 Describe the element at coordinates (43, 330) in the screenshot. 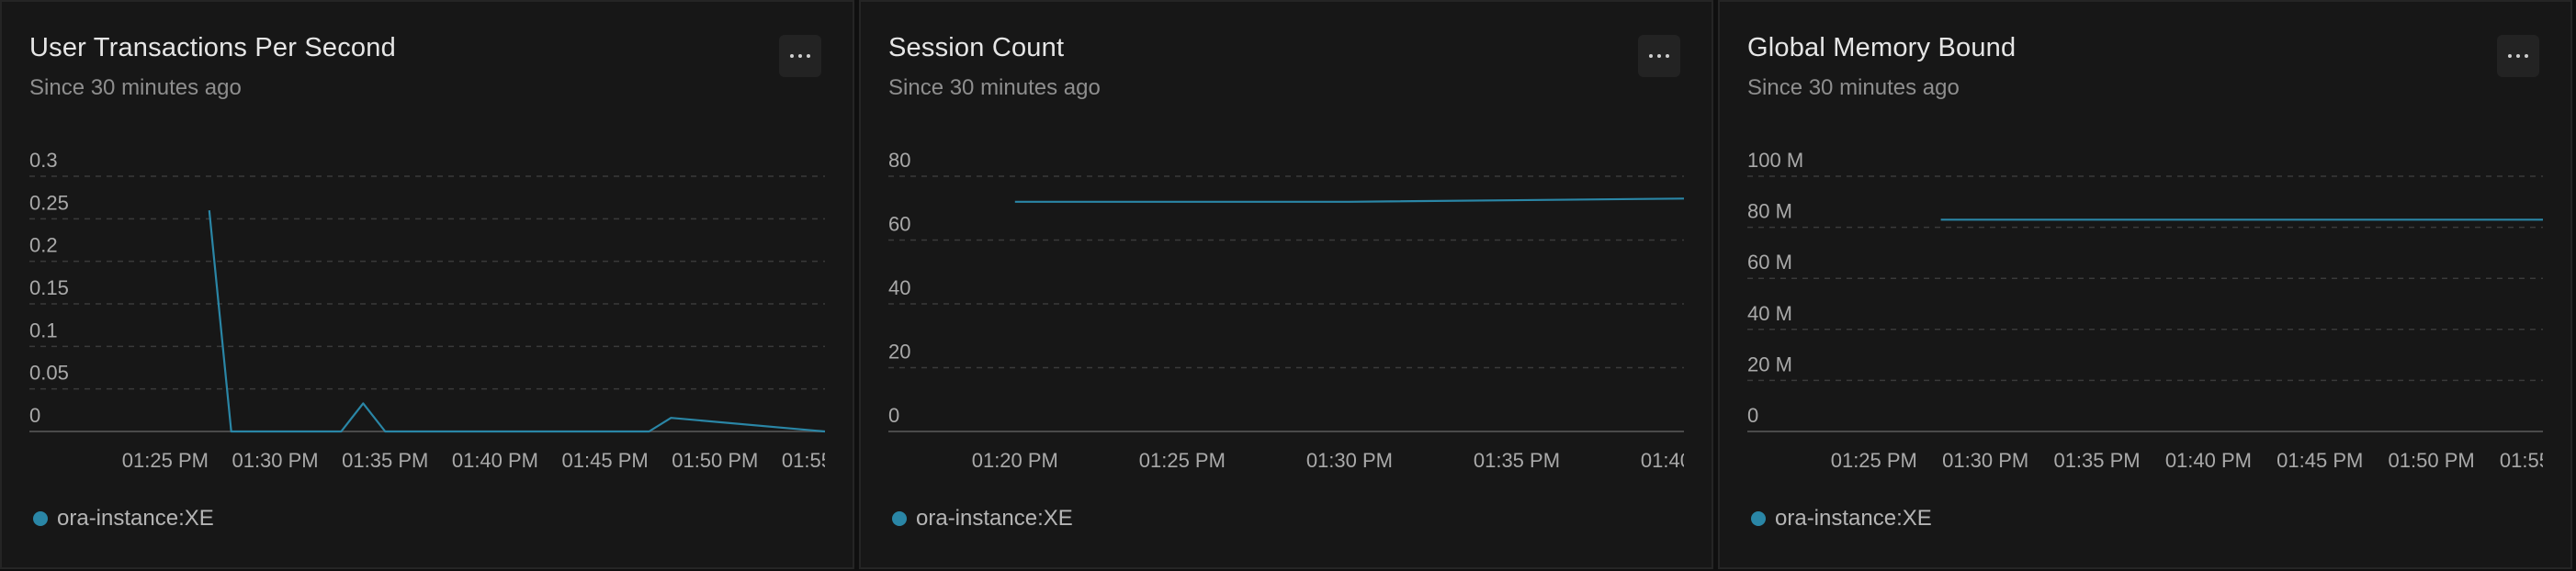

I see `y-tick-label: 0.1` at that location.